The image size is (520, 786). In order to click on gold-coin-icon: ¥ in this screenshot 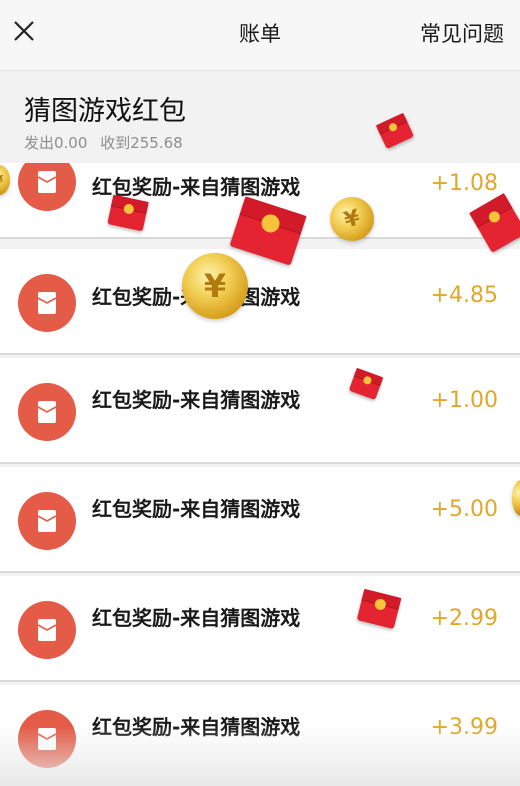, I will do `click(215, 286)`.